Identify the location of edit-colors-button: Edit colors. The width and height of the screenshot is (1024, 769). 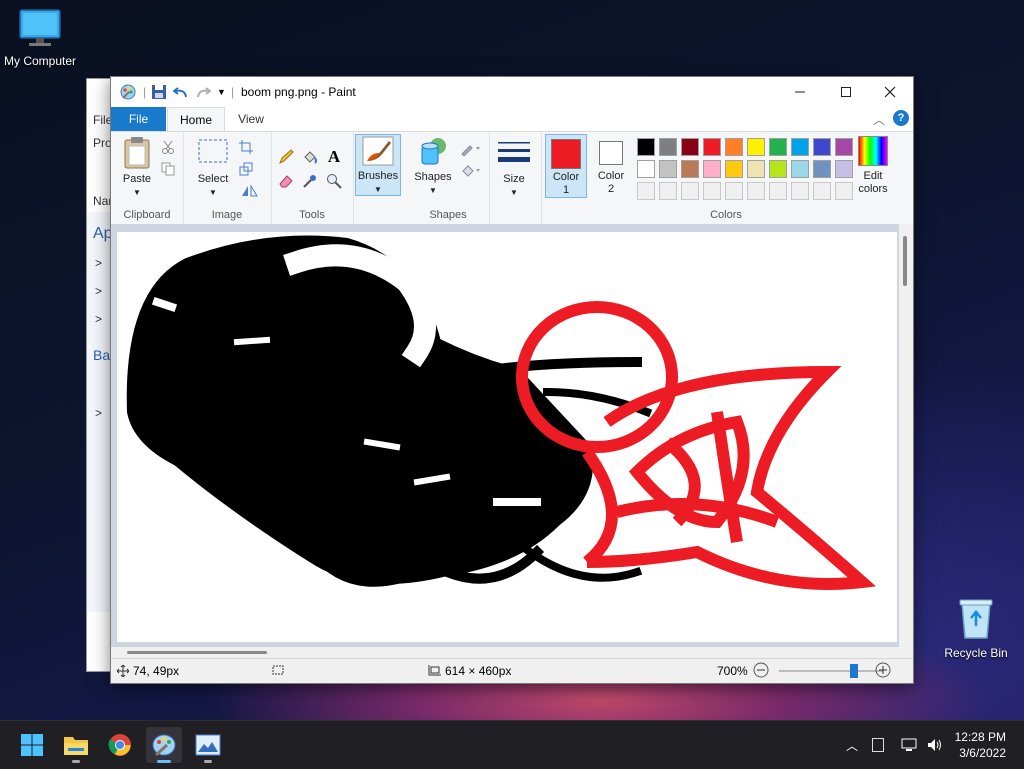
(873, 166).